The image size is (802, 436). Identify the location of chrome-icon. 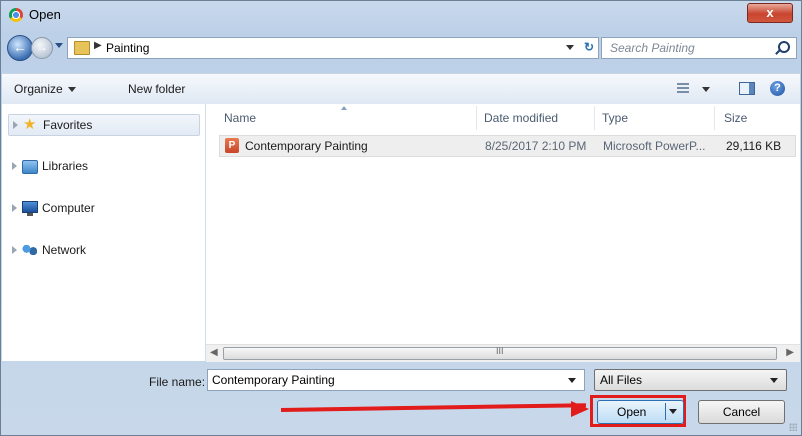
(16, 15).